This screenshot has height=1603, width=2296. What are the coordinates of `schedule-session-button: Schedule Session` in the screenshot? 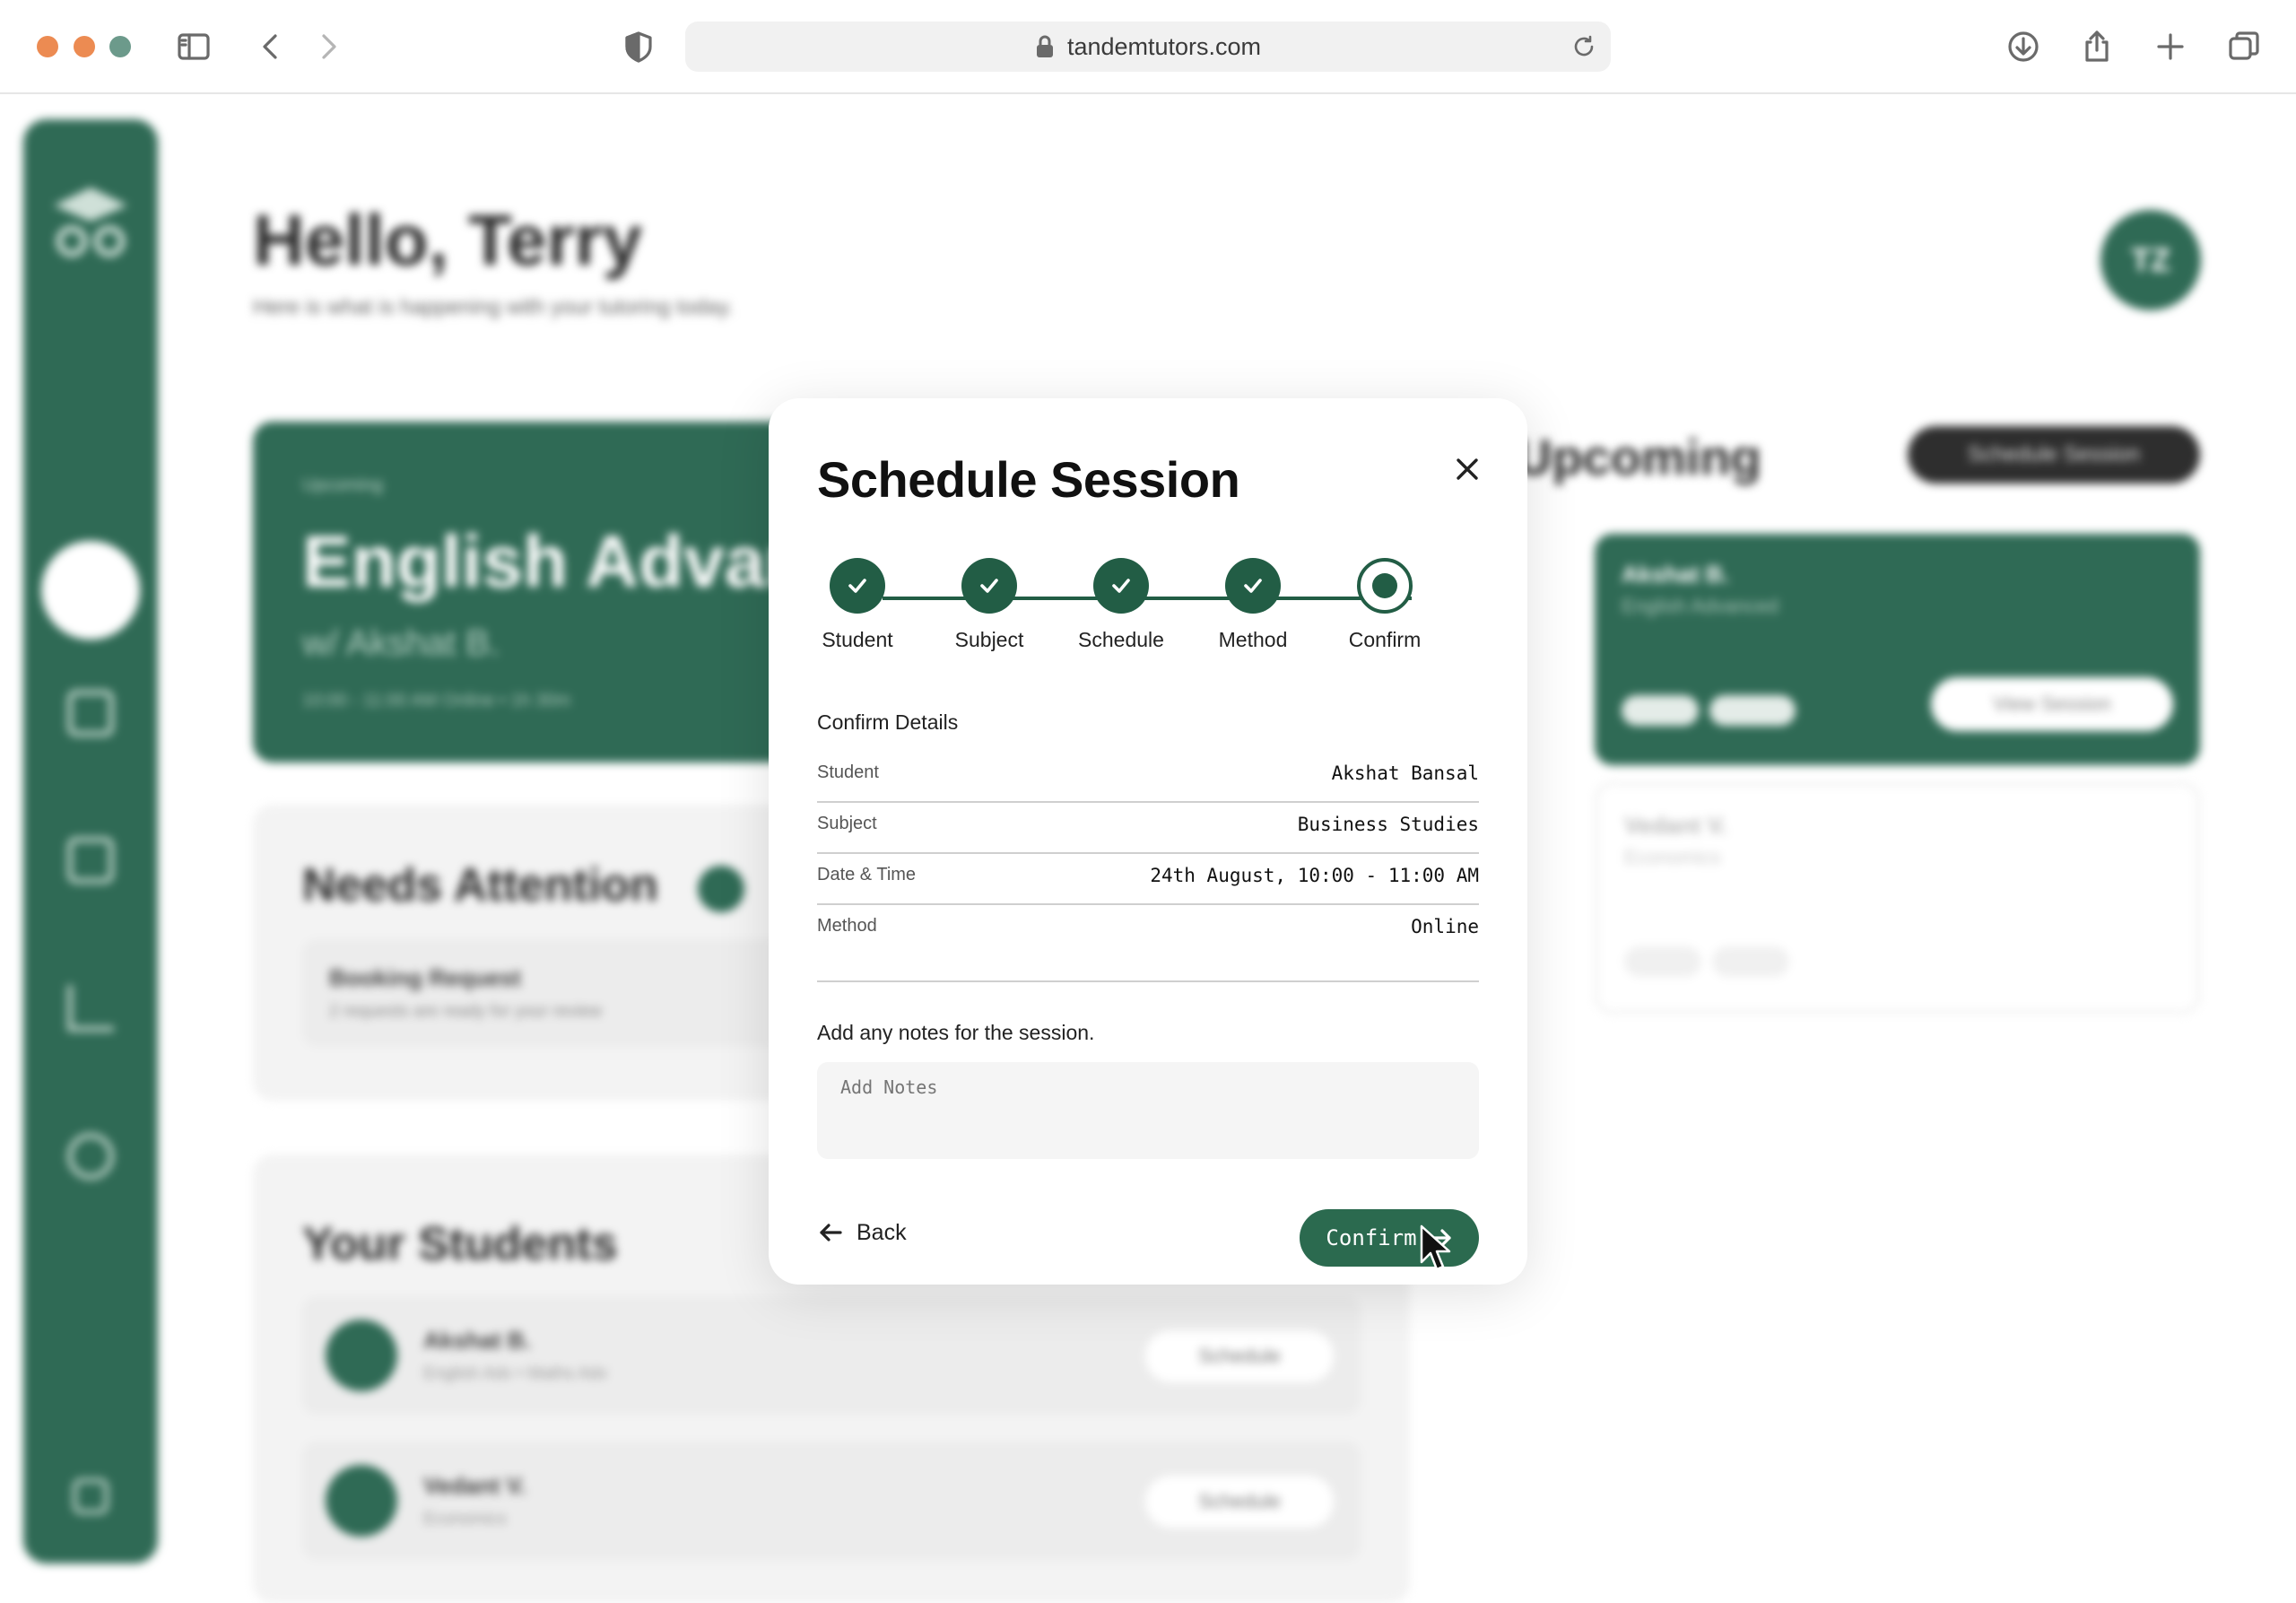 It's located at (2054, 455).